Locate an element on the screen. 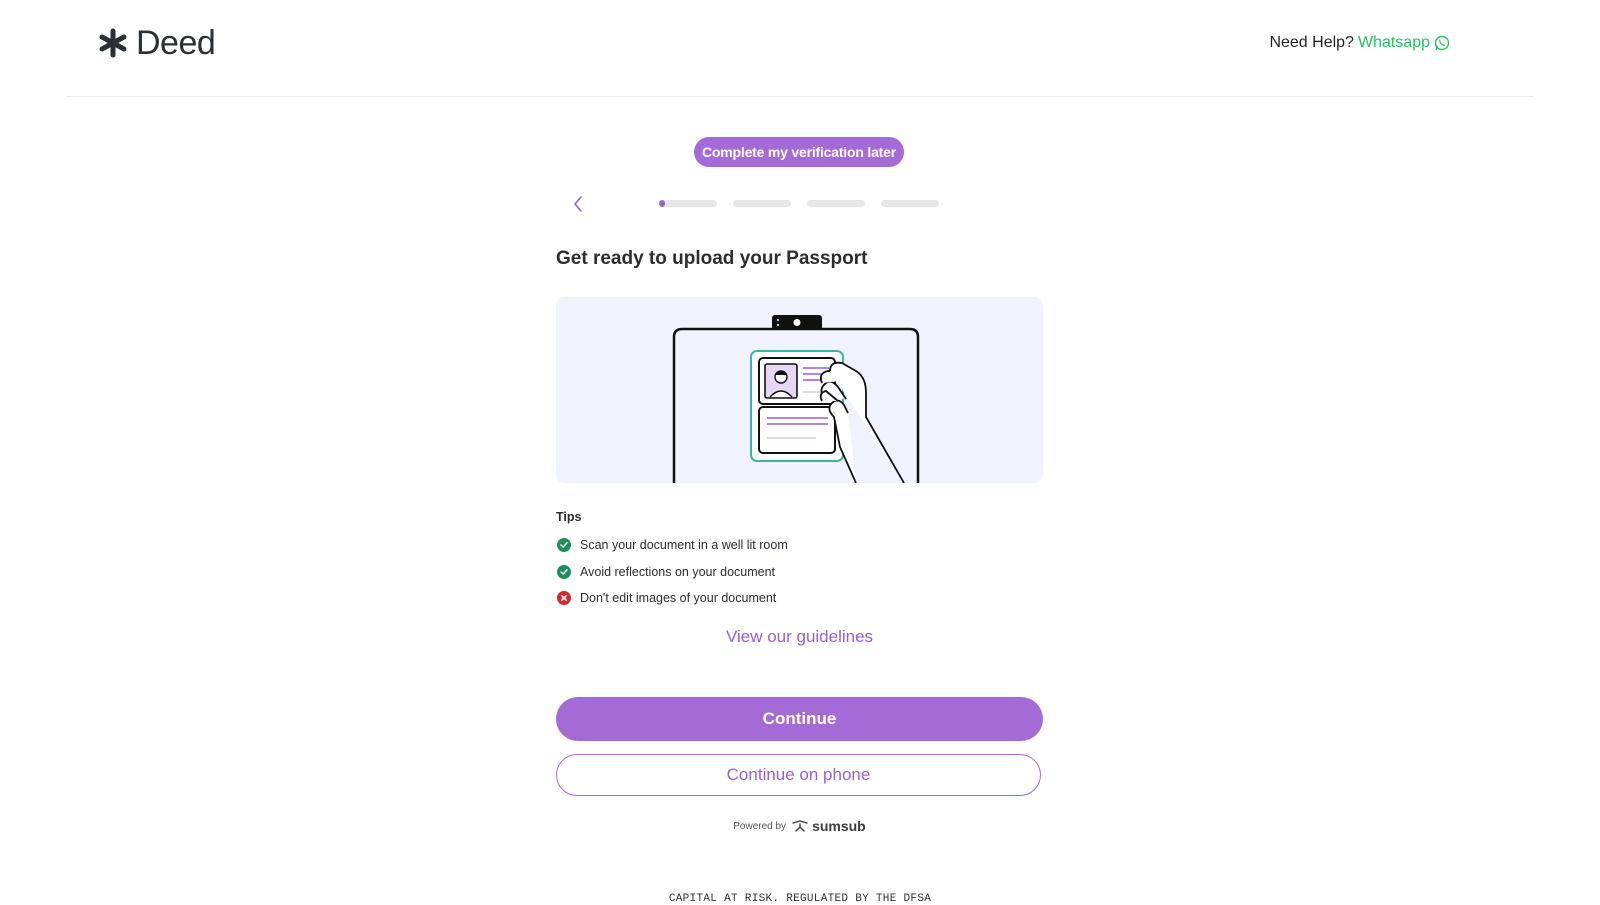 The width and height of the screenshot is (1600, 905). whatsapp-icon is located at coordinates (1442, 43).